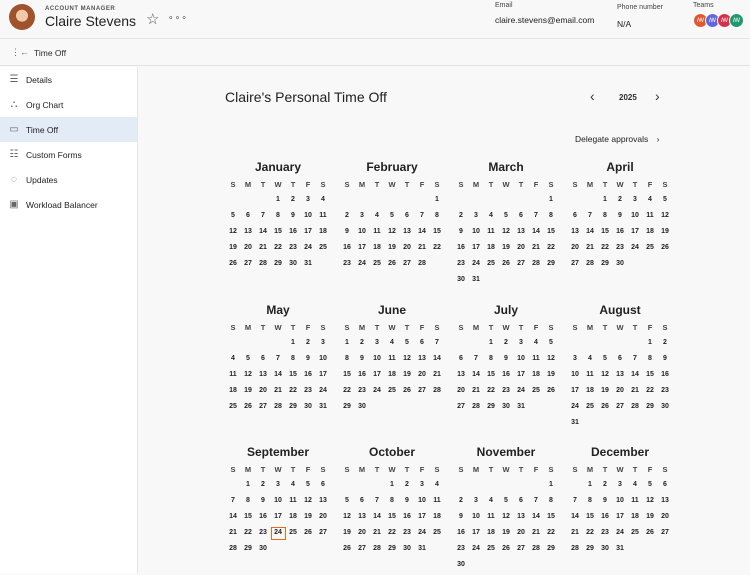 The image size is (750, 575). Describe the element at coordinates (278, 533) in the screenshot. I see `today-day-cell: 24` at that location.